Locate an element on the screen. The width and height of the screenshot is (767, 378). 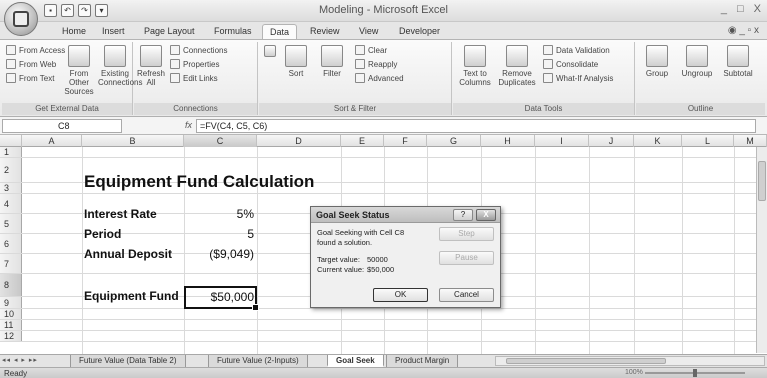
office-button is located at coordinates (21, 19).